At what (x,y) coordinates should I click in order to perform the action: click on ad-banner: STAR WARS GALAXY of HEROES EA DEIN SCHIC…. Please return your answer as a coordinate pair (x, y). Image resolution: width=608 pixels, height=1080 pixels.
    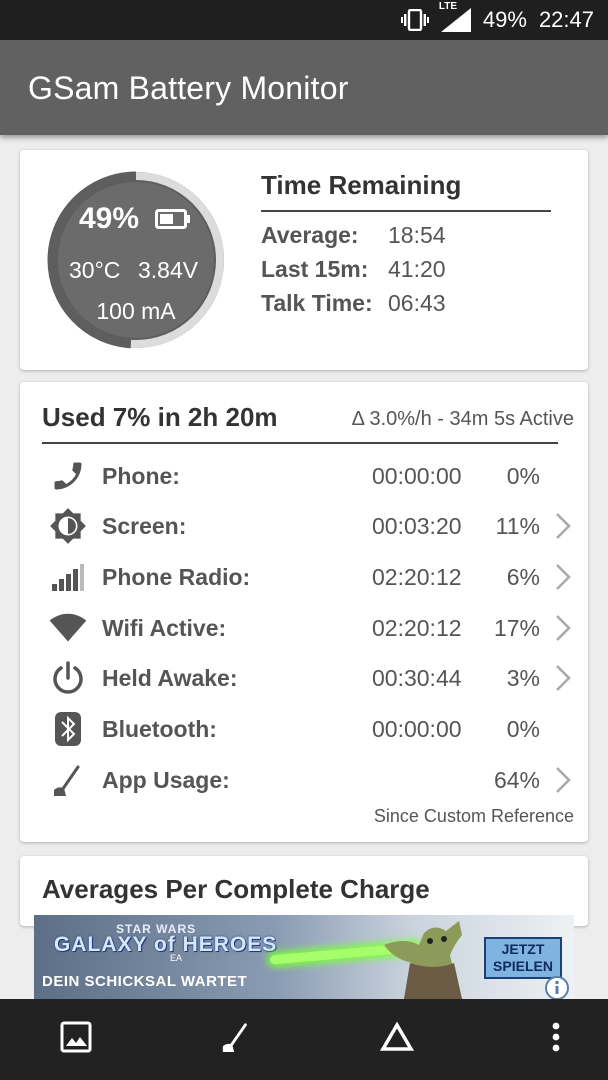
    Looking at the image, I should click on (304, 957).